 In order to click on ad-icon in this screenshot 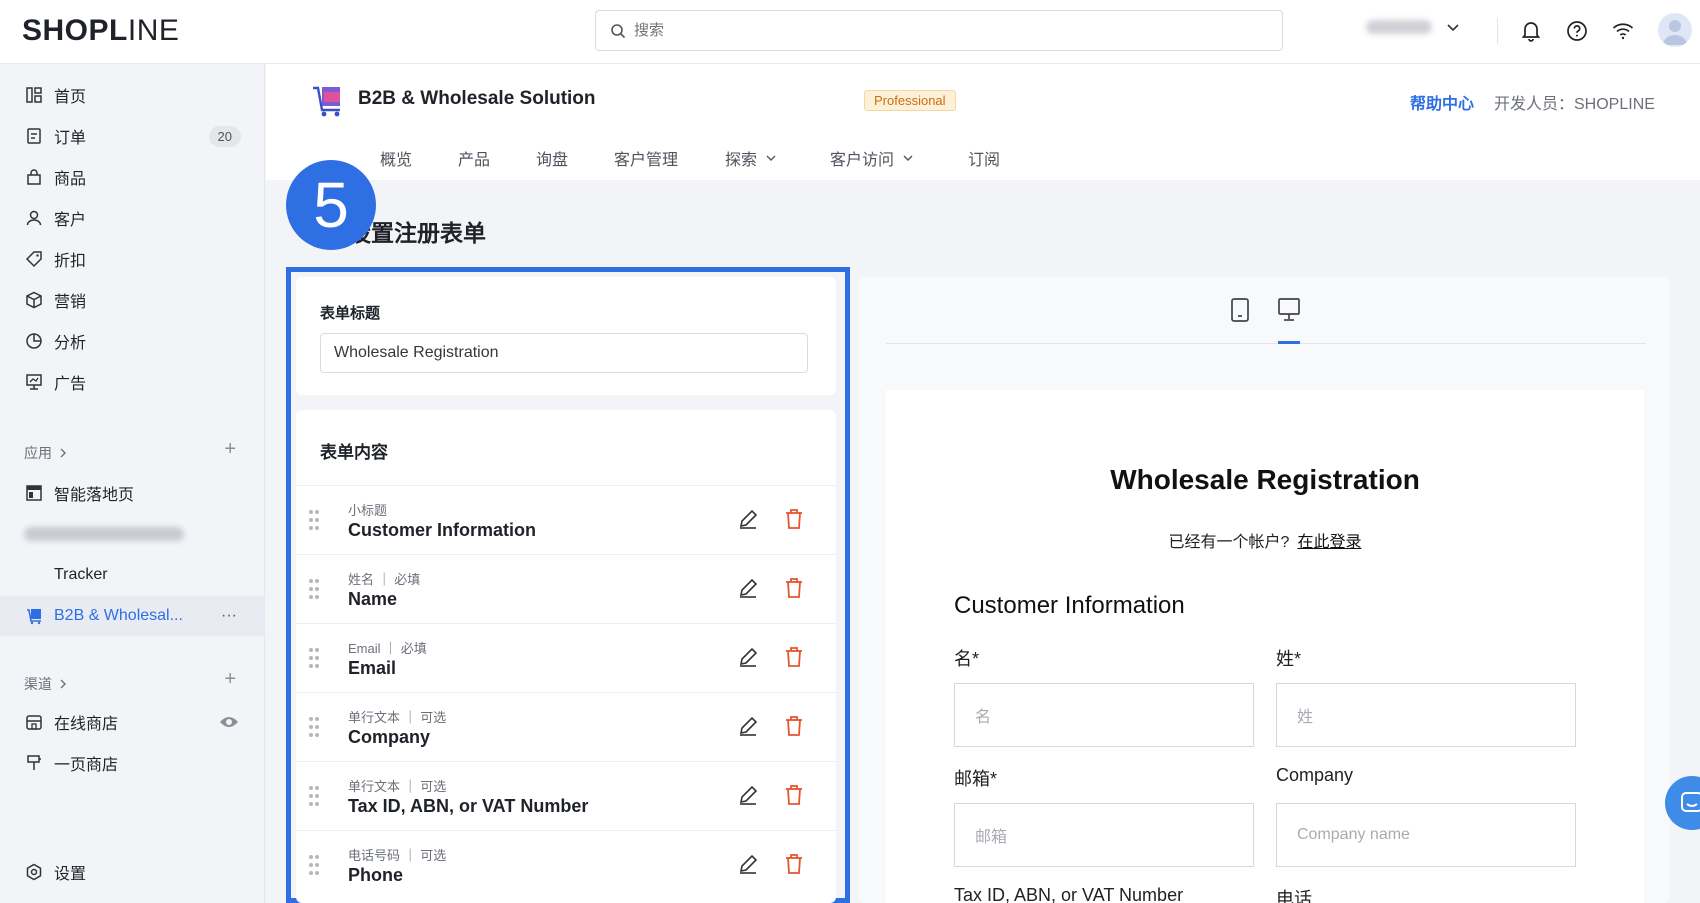, I will do `click(34, 382)`.